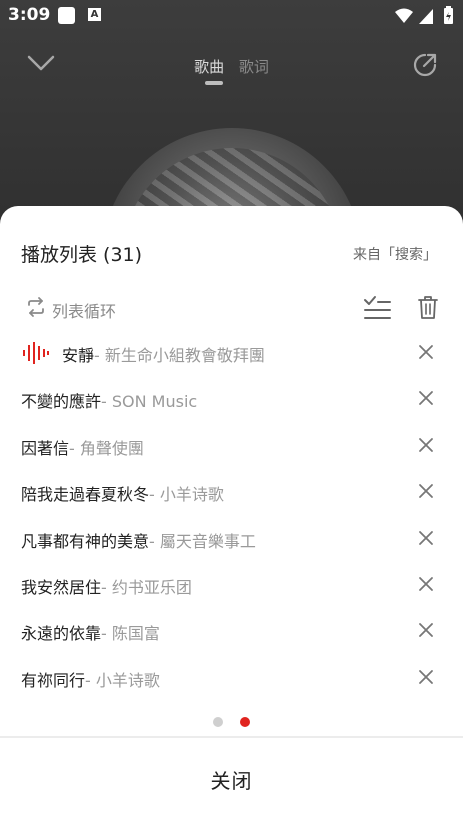 The image size is (463, 824). I want to click on song-row: 有祢同行- 小羊诗歌, so click(231, 678).